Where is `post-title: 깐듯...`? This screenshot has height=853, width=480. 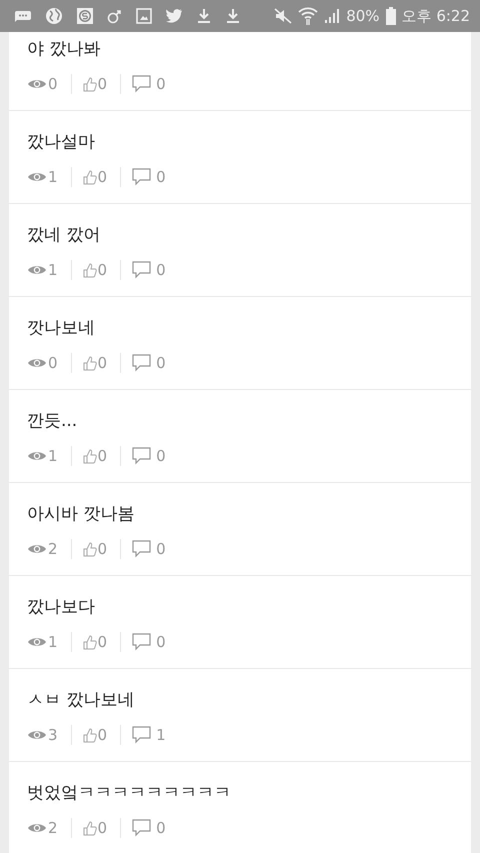 post-title: 깐듯... is located at coordinates (52, 421).